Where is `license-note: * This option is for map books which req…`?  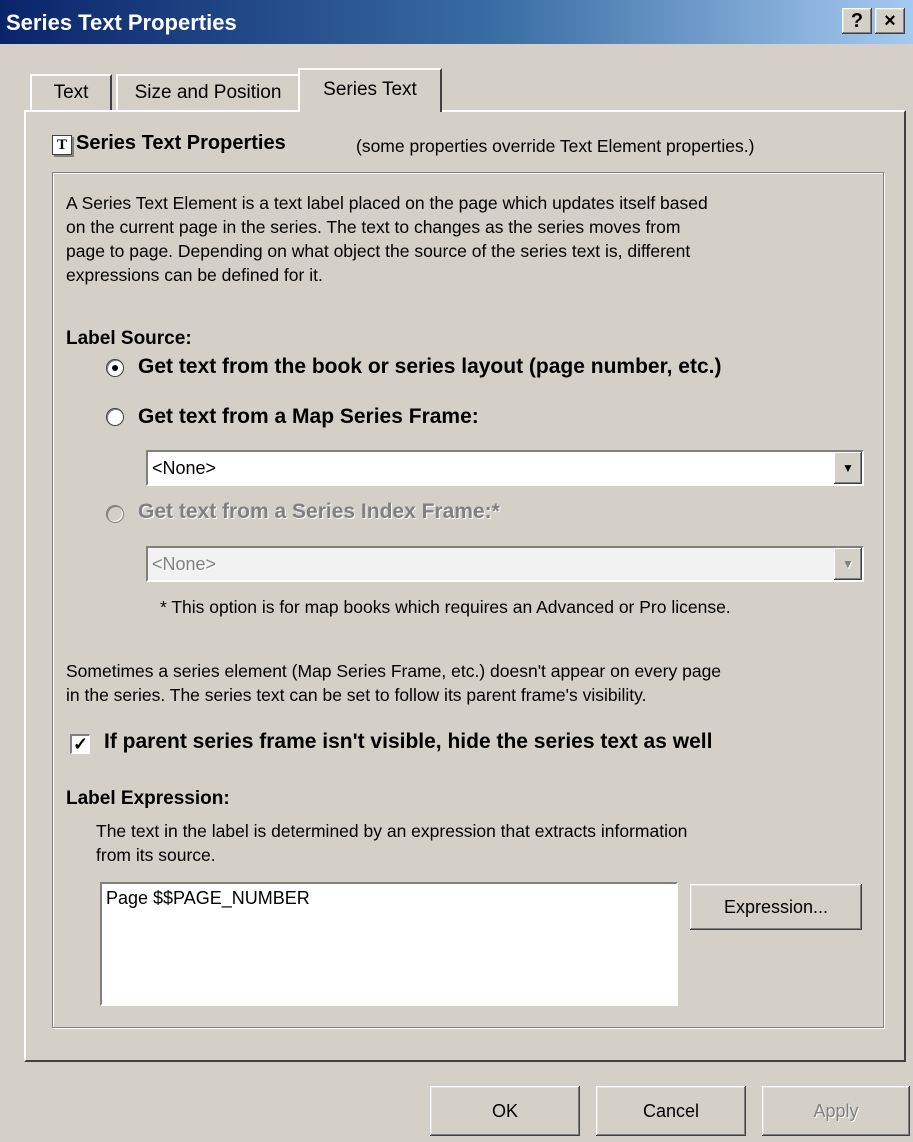
license-note: * This option is for map books which req… is located at coordinates (445, 607).